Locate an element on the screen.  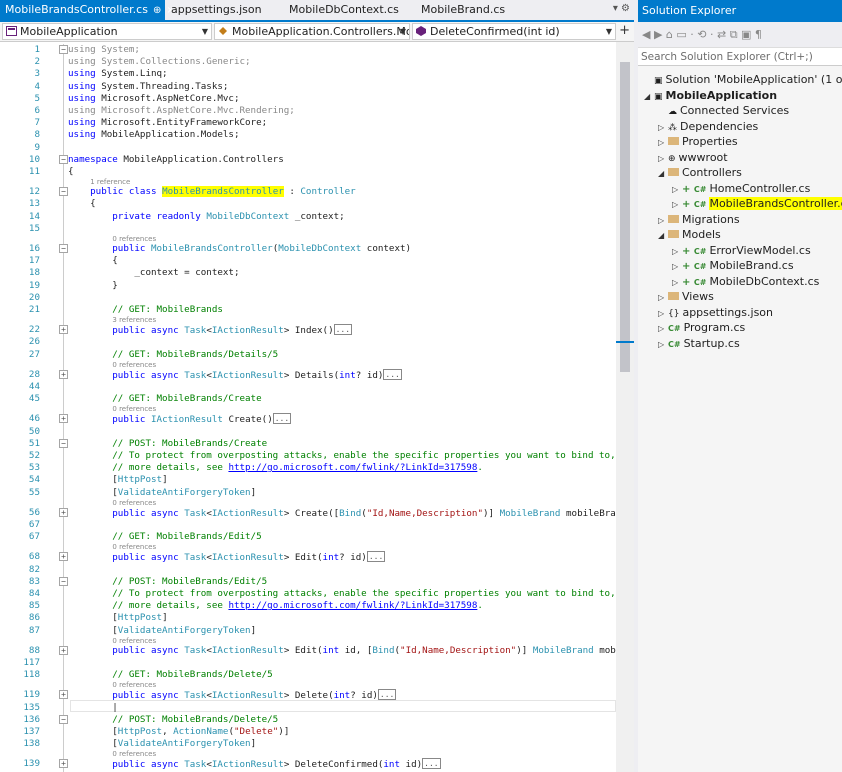
tree-node: ▷ + C# MobileBrand.cs is located at coordinates (740, 266).